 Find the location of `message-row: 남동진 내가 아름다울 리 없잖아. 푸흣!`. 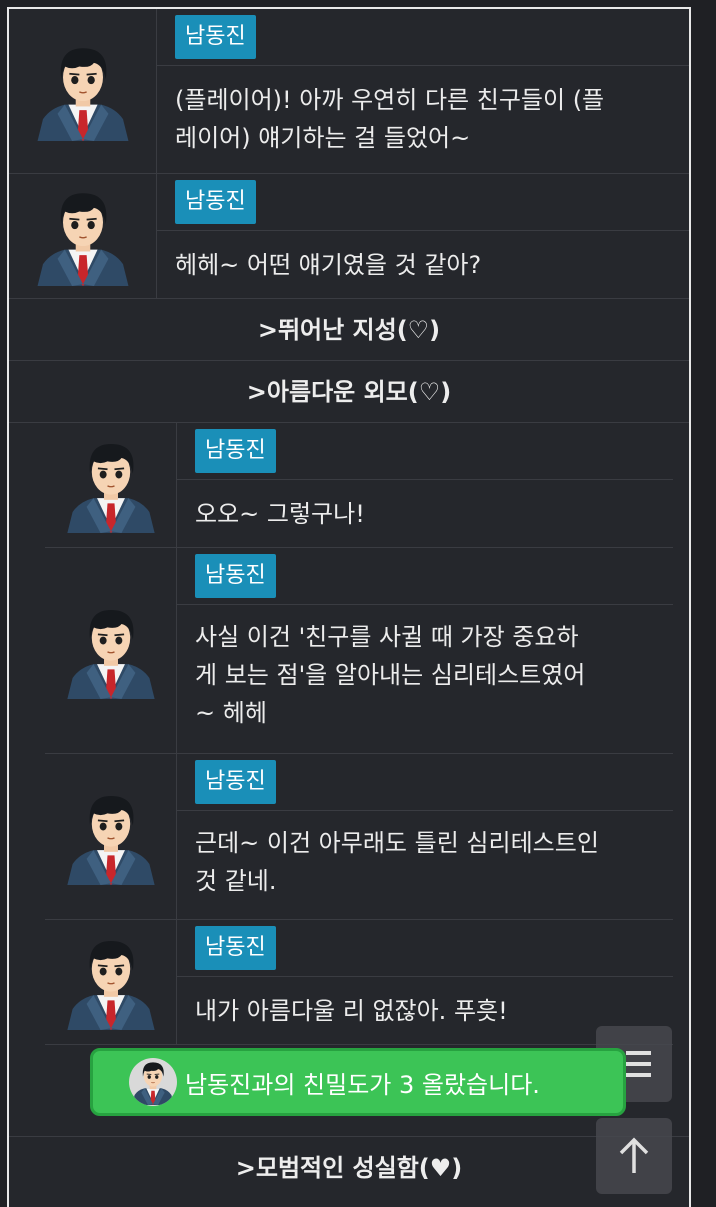

message-row: 남동진 내가 아름다울 리 없잖아. 푸흣! is located at coordinates (359, 982).